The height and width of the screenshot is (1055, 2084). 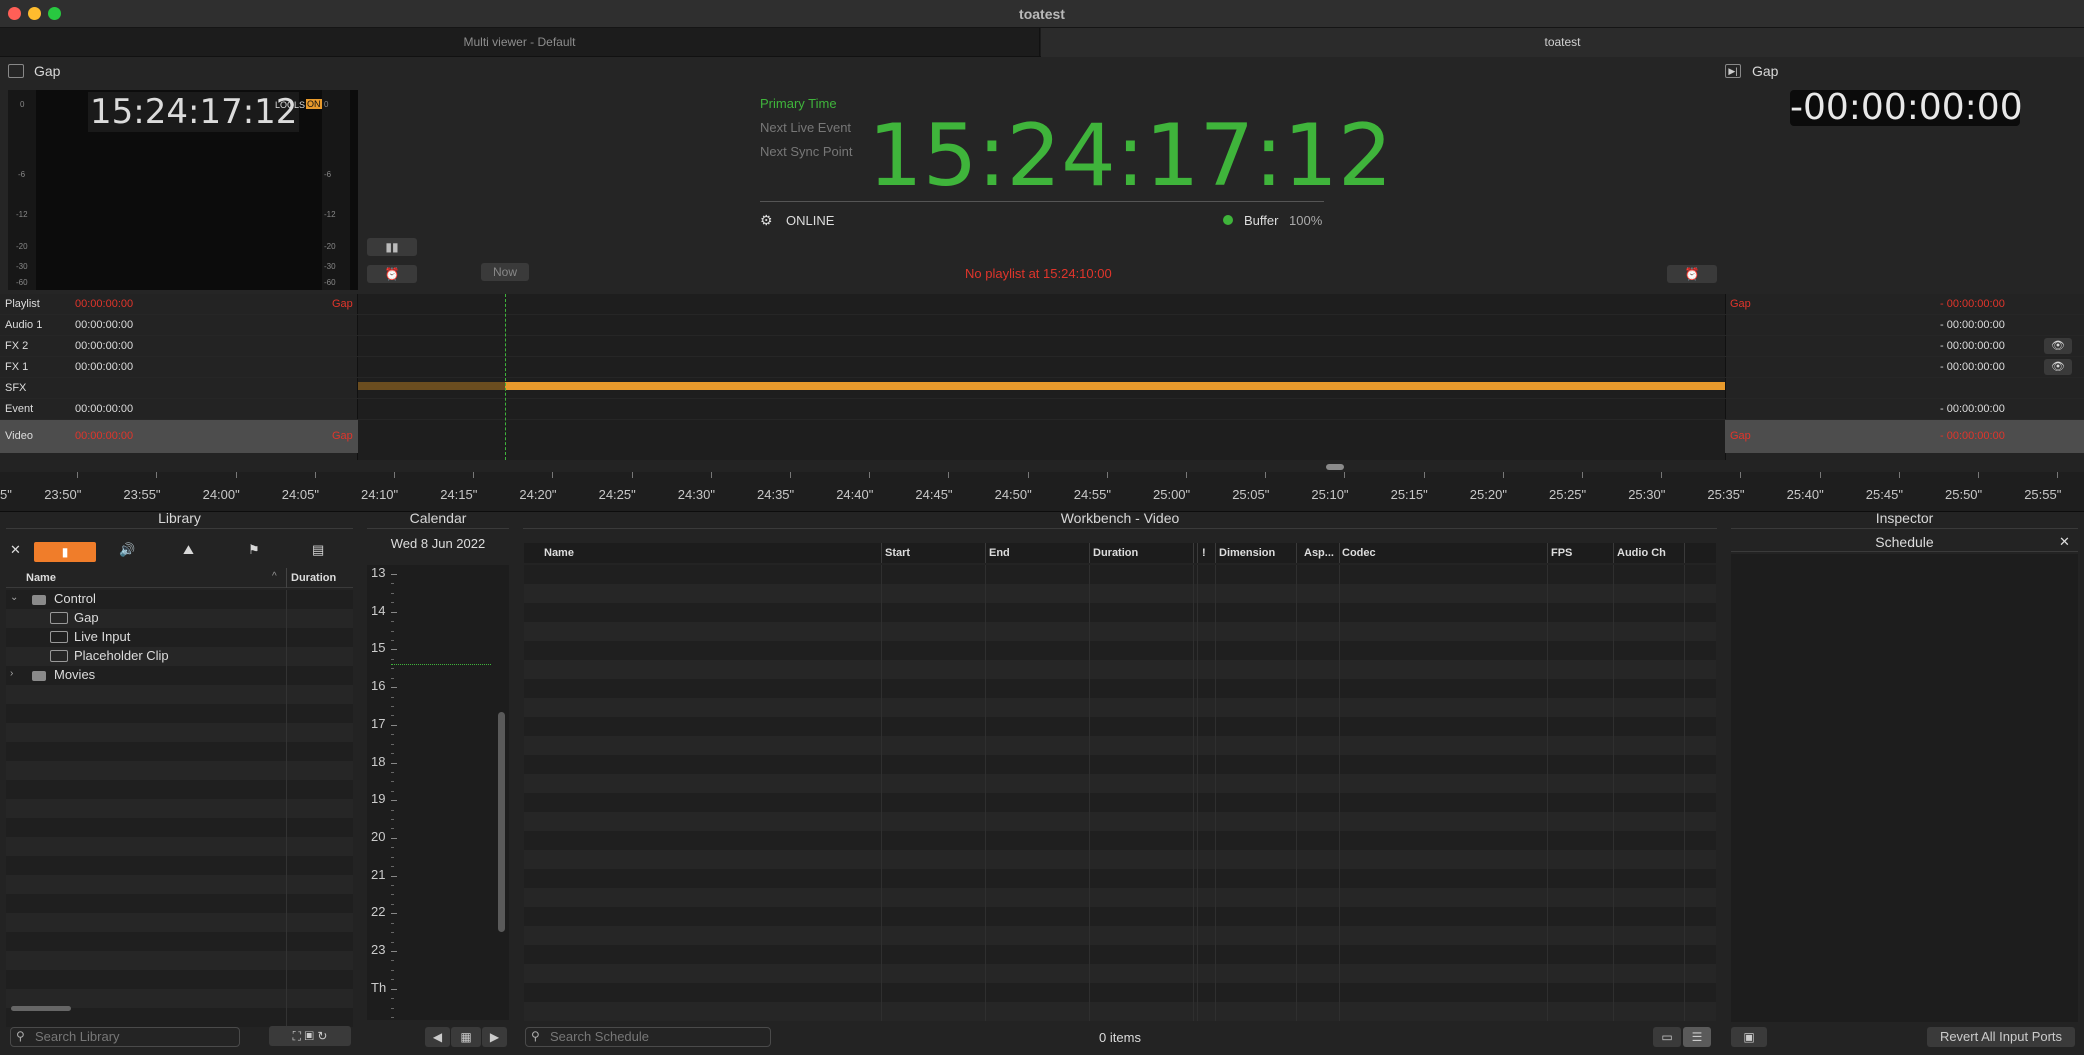 What do you see at coordinates (188, 550) in the screenshot?
I see `library-tab-images: ⛰` at bounding box center [188, 550].